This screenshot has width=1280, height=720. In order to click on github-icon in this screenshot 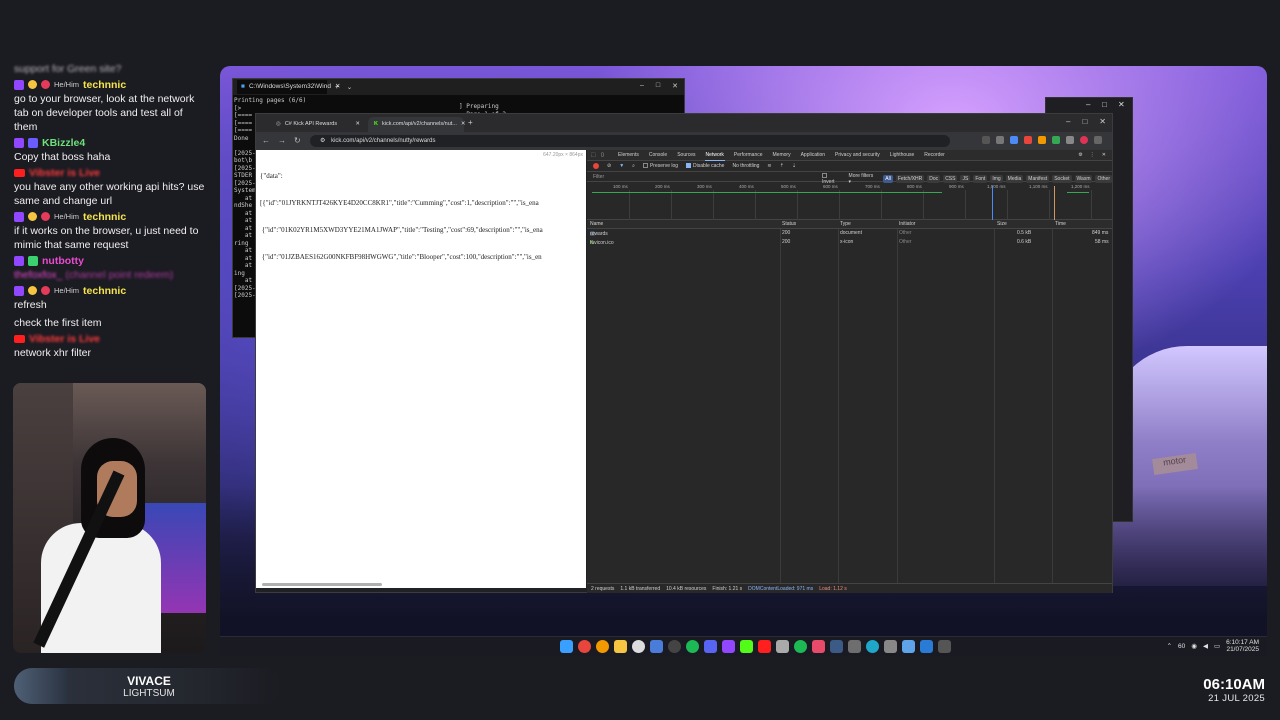, I will do `click(638, 646)`.